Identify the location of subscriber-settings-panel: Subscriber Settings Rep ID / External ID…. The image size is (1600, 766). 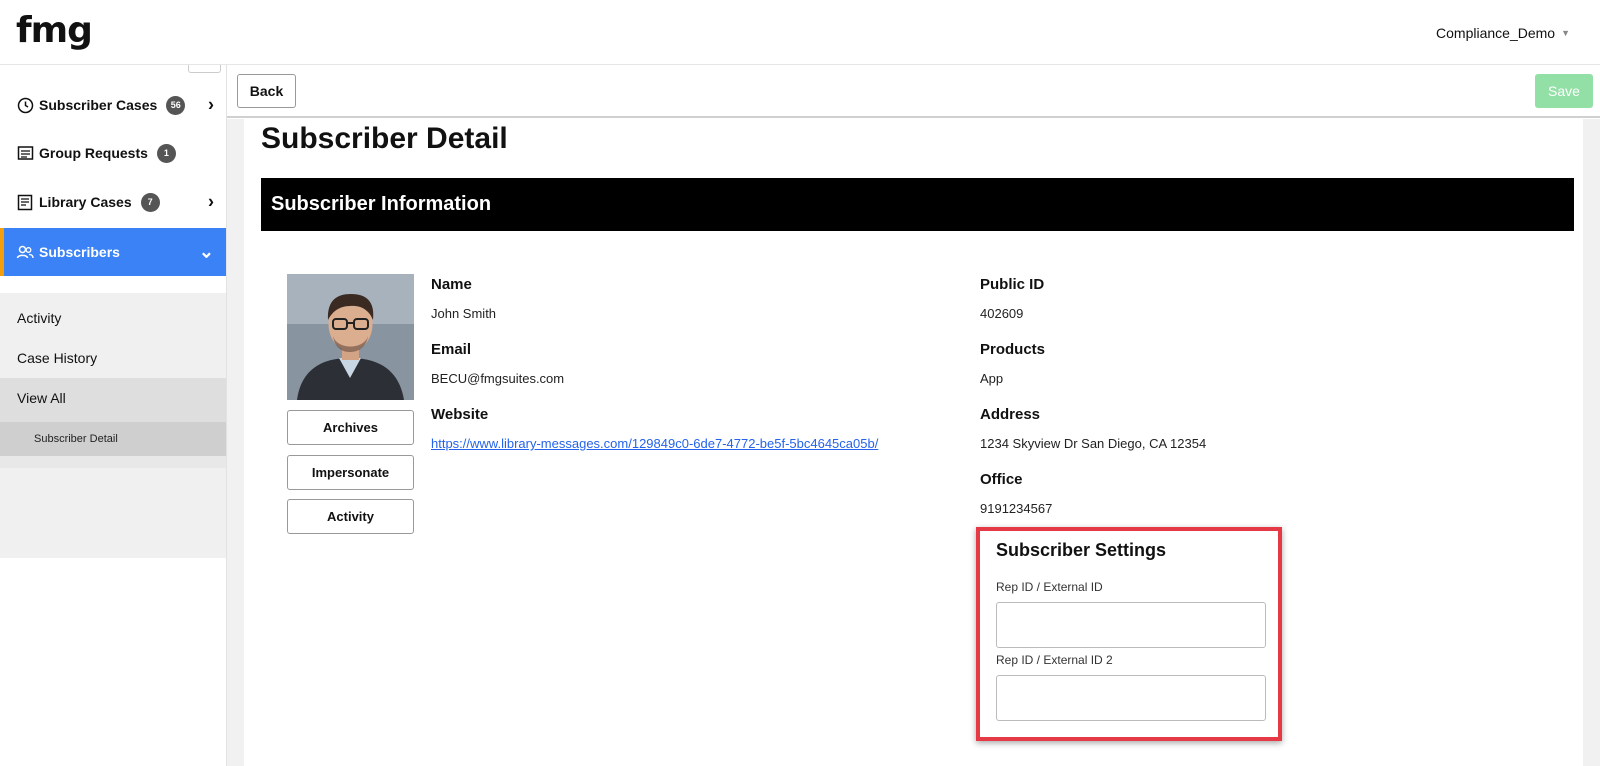
(1129, 634).